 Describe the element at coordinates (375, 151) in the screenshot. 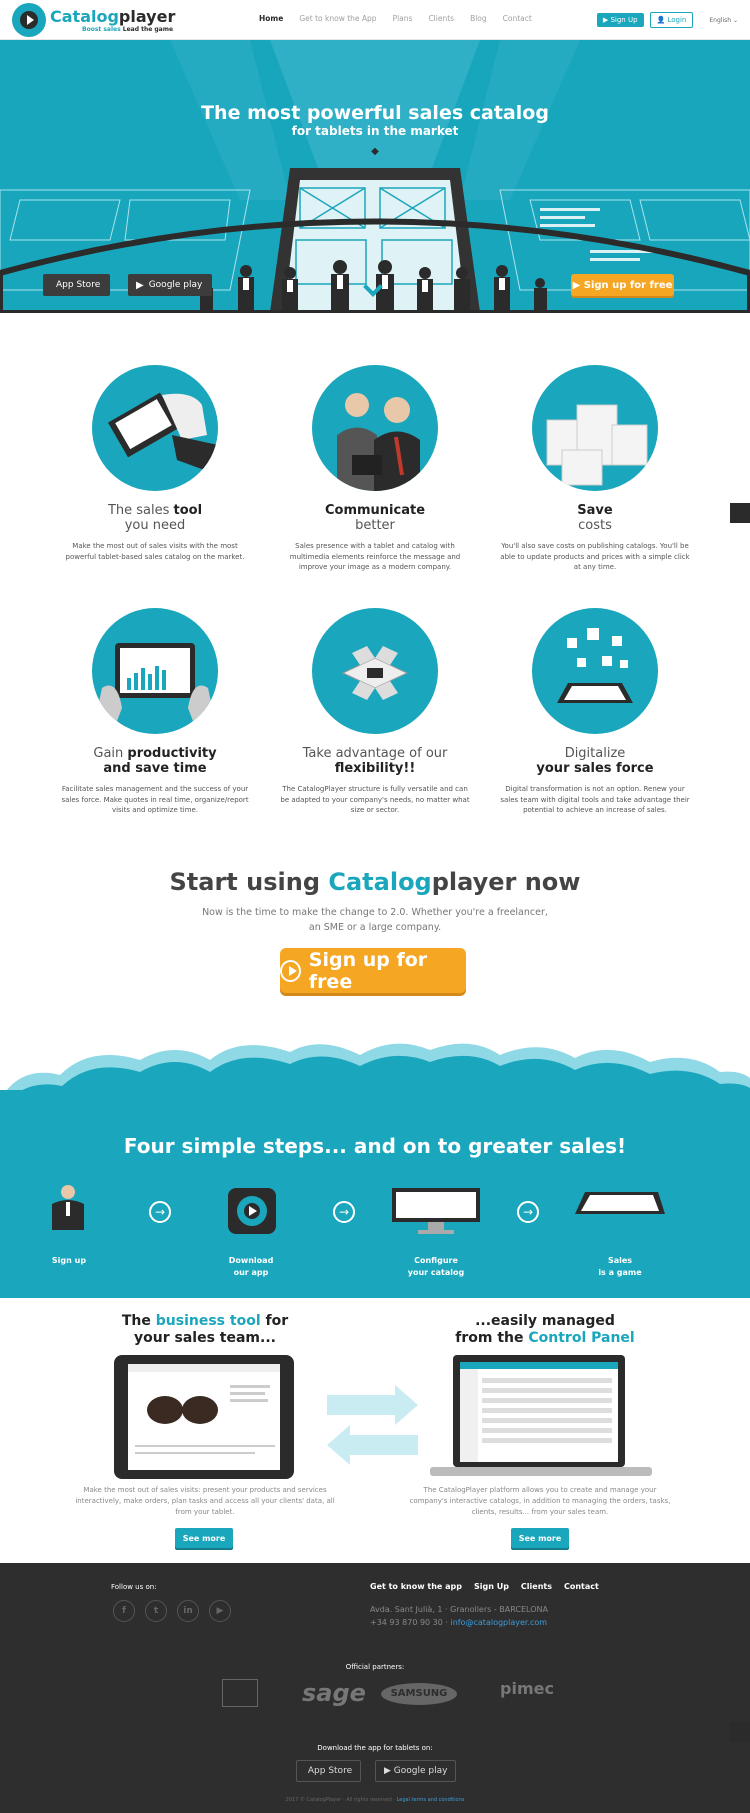

I see `platform-icons: ◆` at that location.